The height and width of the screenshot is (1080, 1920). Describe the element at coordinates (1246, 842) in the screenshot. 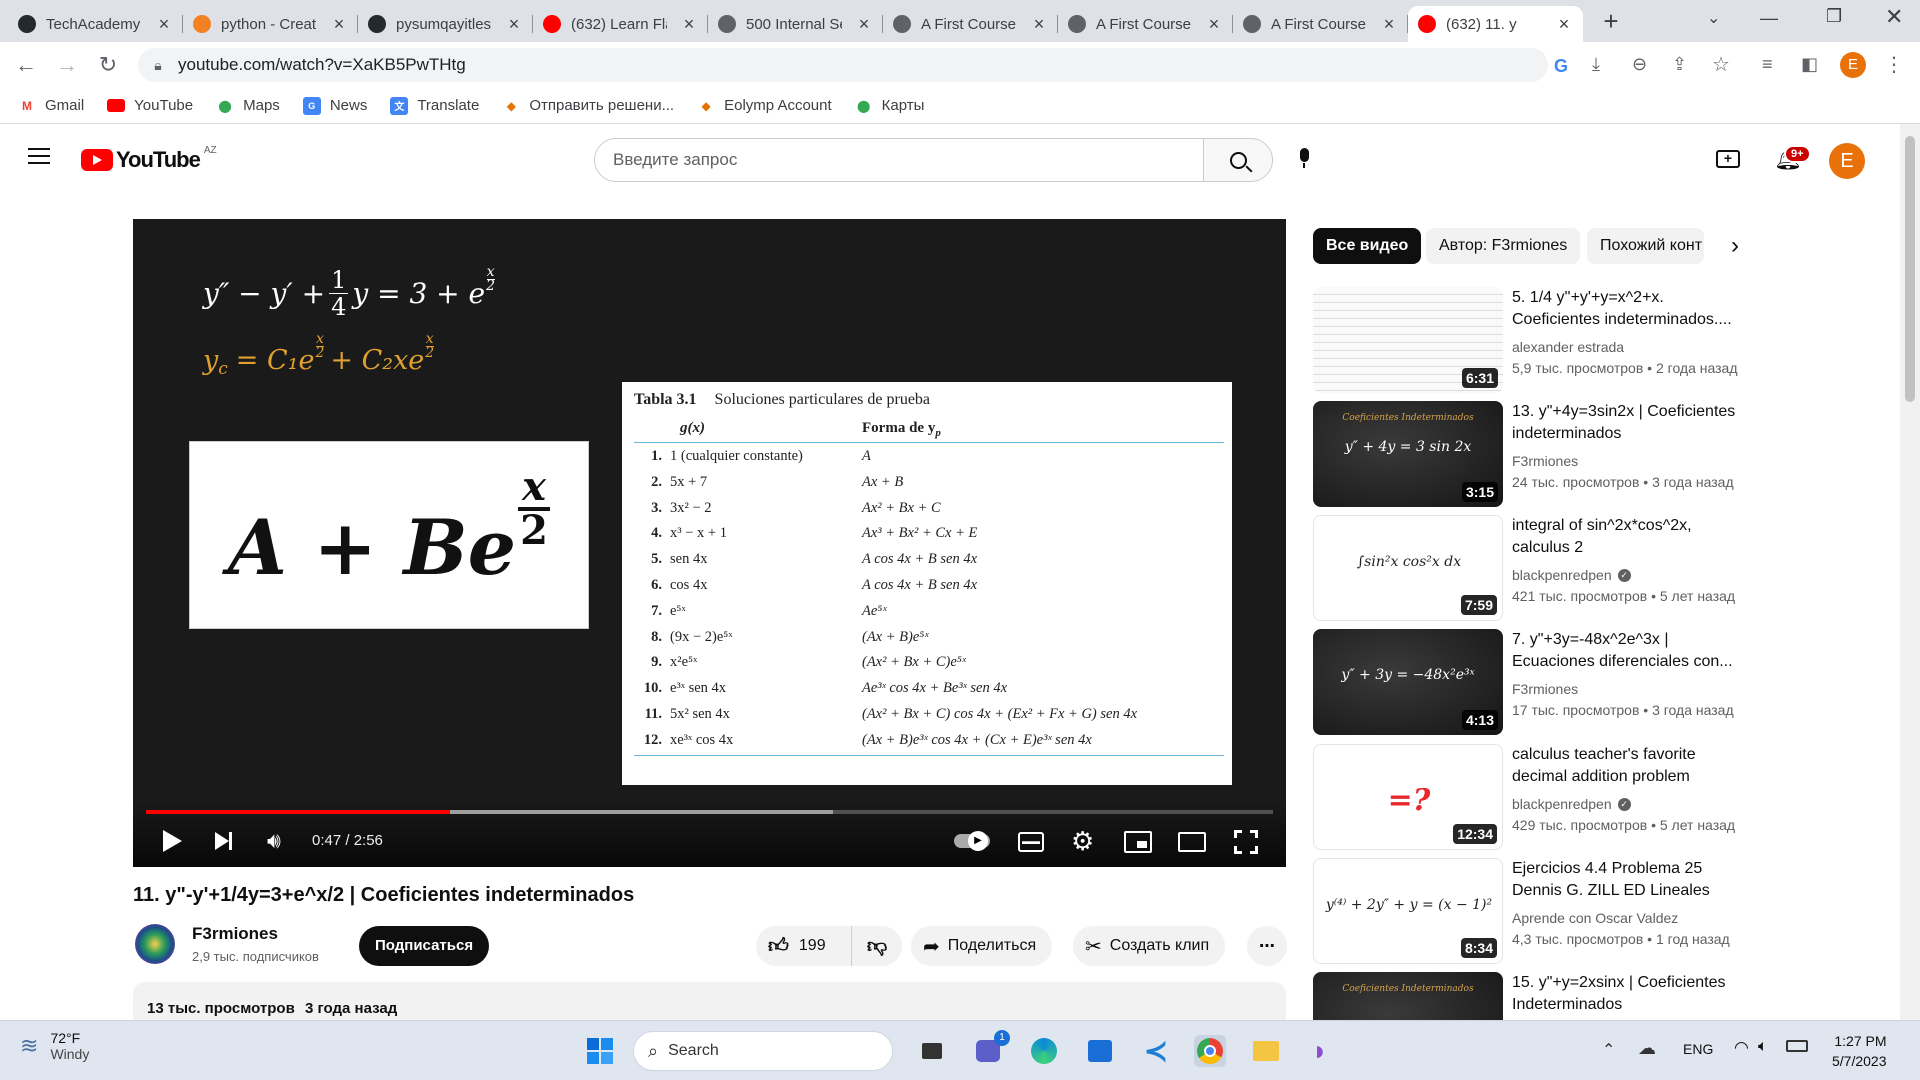

I see `fullscreen-icon` at that location.